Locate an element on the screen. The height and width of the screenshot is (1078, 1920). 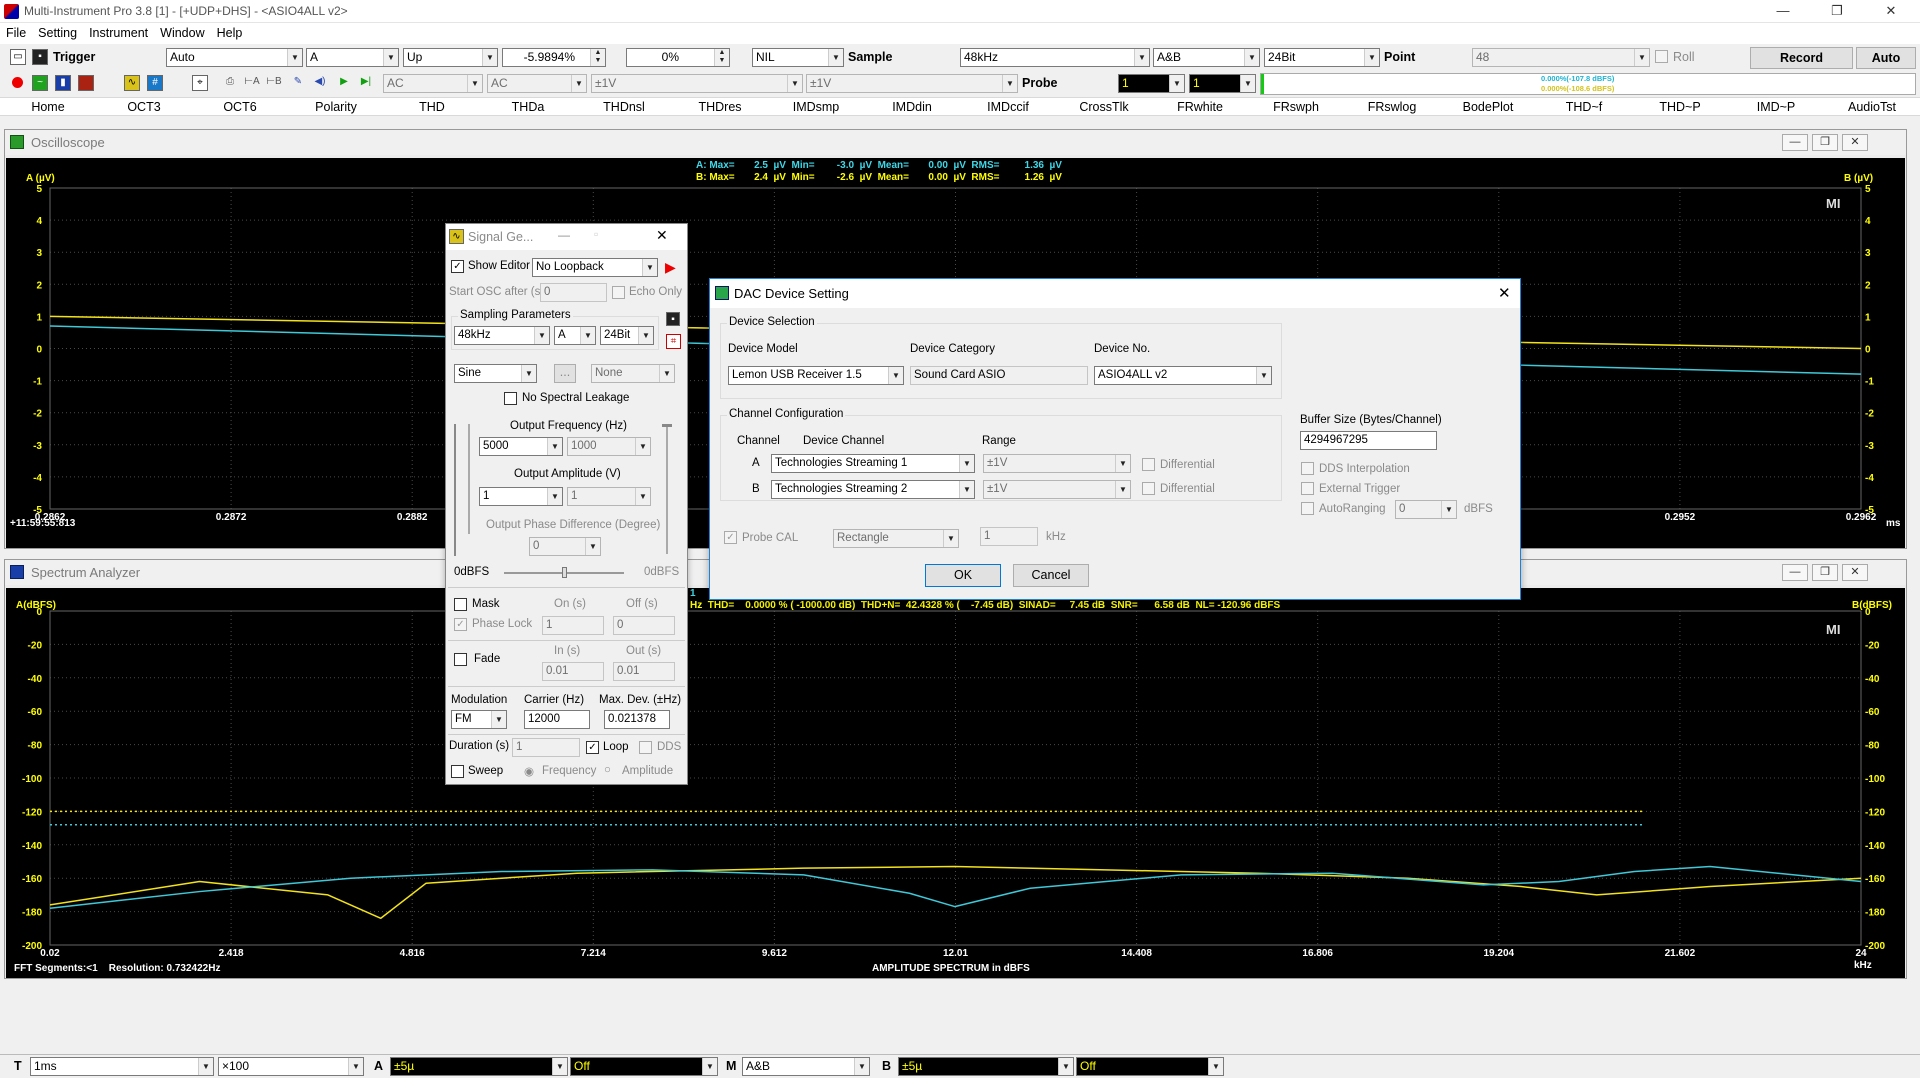
tab-polarity: Polarity is located at coordinates (336, 107).